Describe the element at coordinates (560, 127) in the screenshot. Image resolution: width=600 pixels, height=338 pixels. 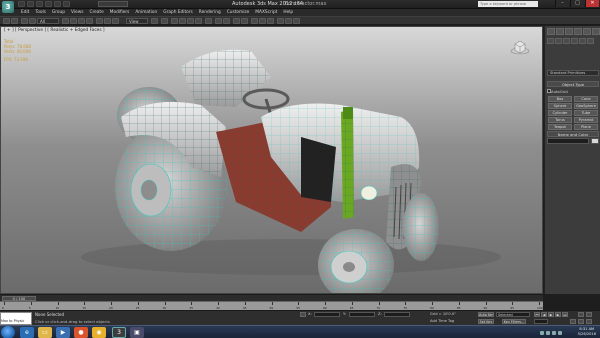
I see `teapot-button: Teapot` at that location.